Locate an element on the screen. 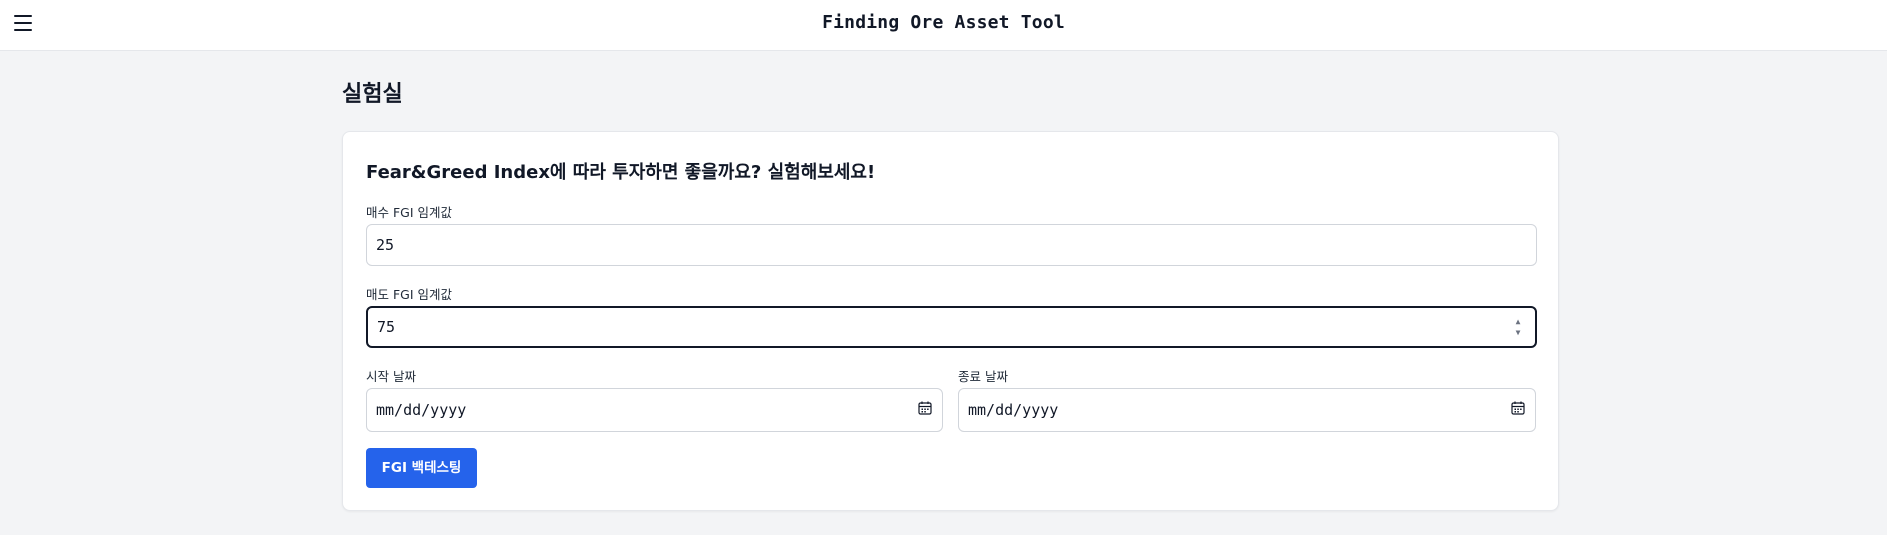  buy-threshold-input: 25 is located at coordinates (951, 245).